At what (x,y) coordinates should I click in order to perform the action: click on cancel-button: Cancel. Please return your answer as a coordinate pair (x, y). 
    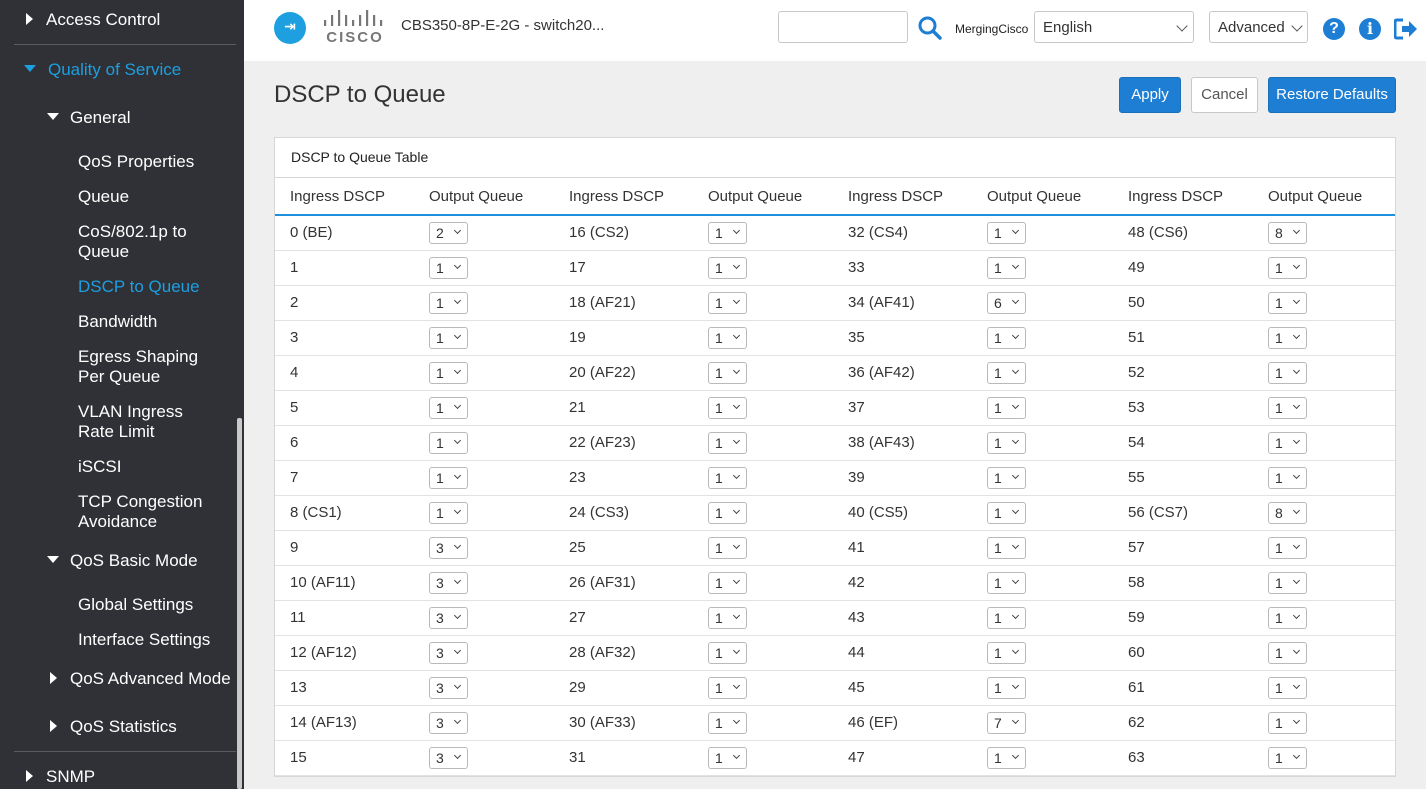
    Looking at the image, I should click on (1224, 95).